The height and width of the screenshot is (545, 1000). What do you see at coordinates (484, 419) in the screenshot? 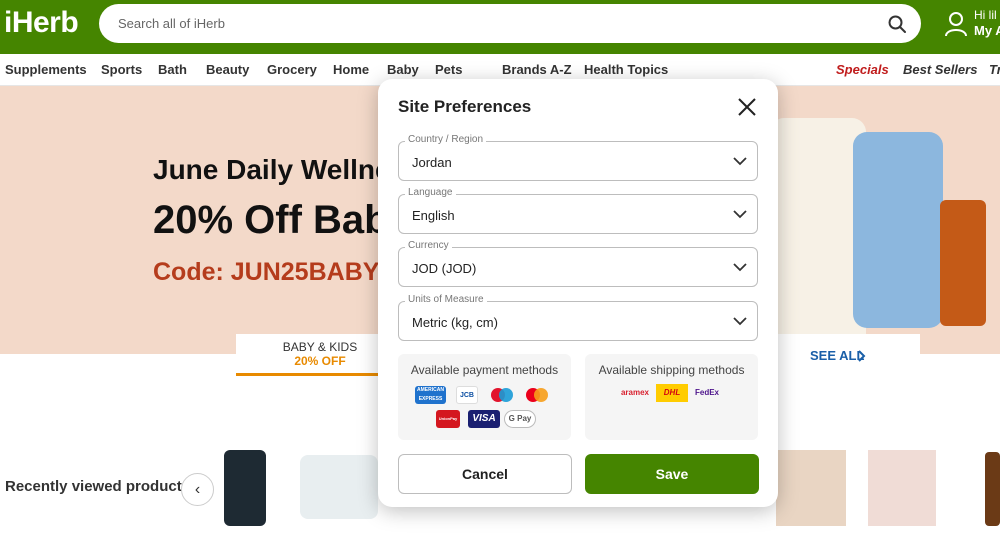
I see `visa-icon: VISA` at bounding box center [484, 419].